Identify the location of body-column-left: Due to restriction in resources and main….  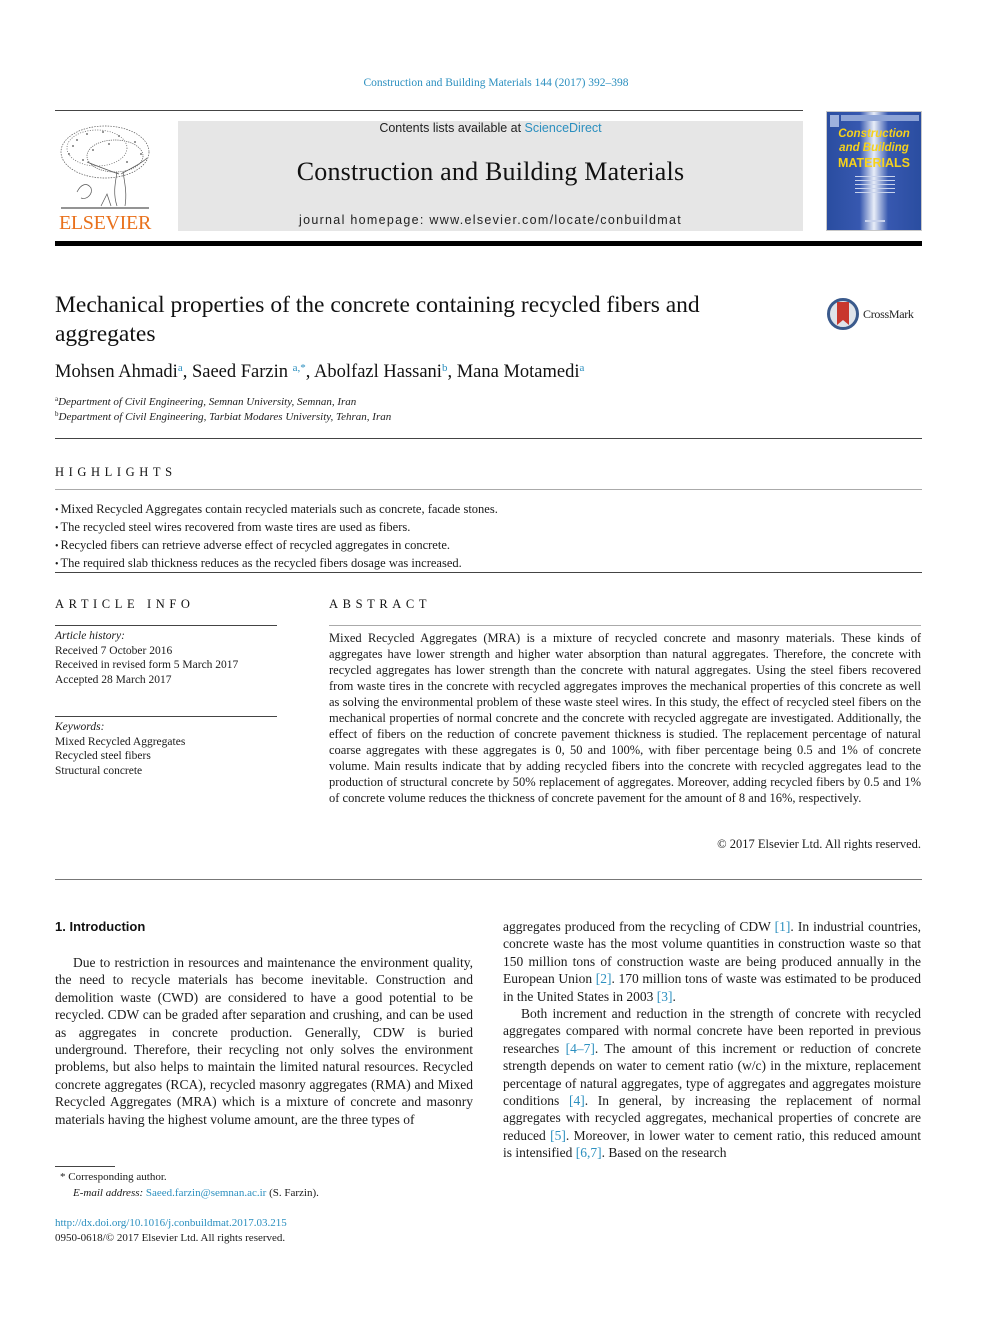
(264, 1041).